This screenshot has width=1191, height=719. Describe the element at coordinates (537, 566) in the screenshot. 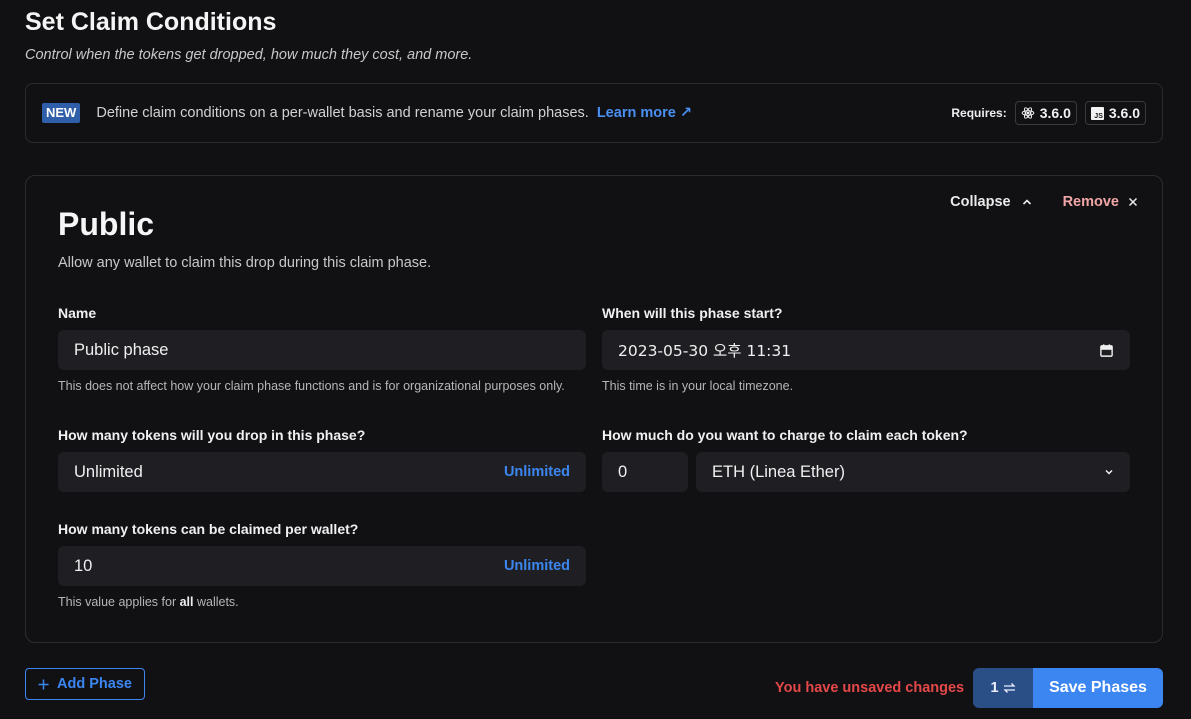

I see `per-wallet-unlimited-button: Unlimited` at that location.